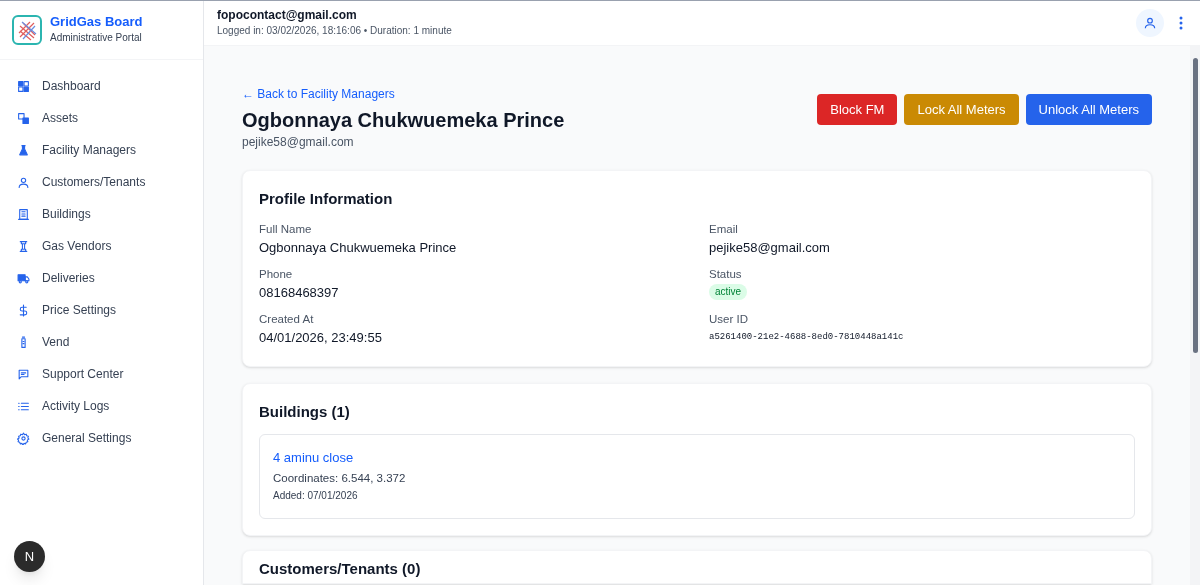 This screenshot has height=585, width=1200. What do you see at coordinates (299, 293) in the screenshot?
I see `field-value: 08168468397` at bounding box center [299, 293].